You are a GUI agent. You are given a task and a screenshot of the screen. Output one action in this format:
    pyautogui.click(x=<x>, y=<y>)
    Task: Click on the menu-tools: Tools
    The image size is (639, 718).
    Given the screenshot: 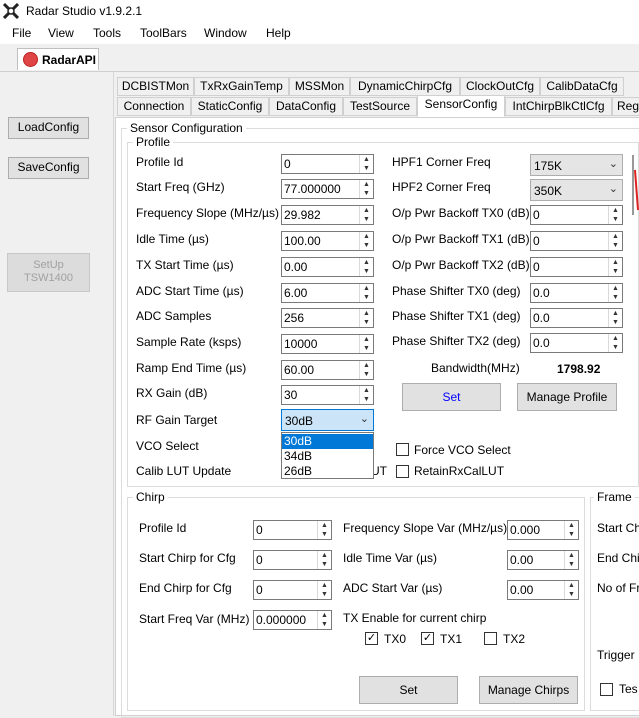 What is the action you would take?
    pyautogui.click(x=107, y=33)
    